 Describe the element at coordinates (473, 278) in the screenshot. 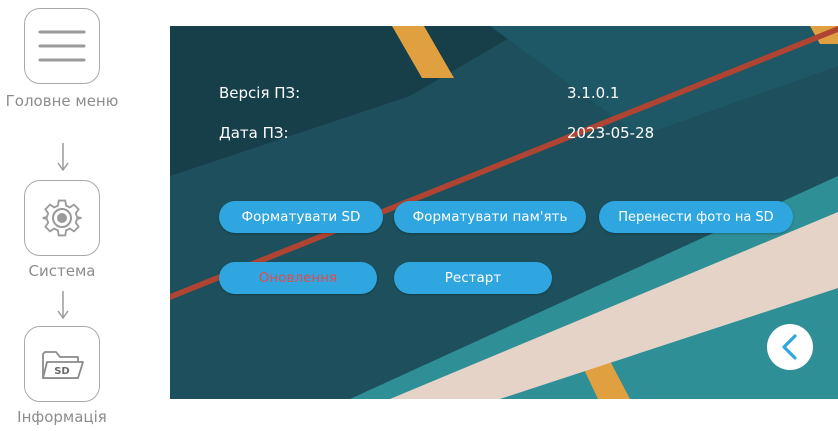

I see `restart-button: Рестарт` at that location.